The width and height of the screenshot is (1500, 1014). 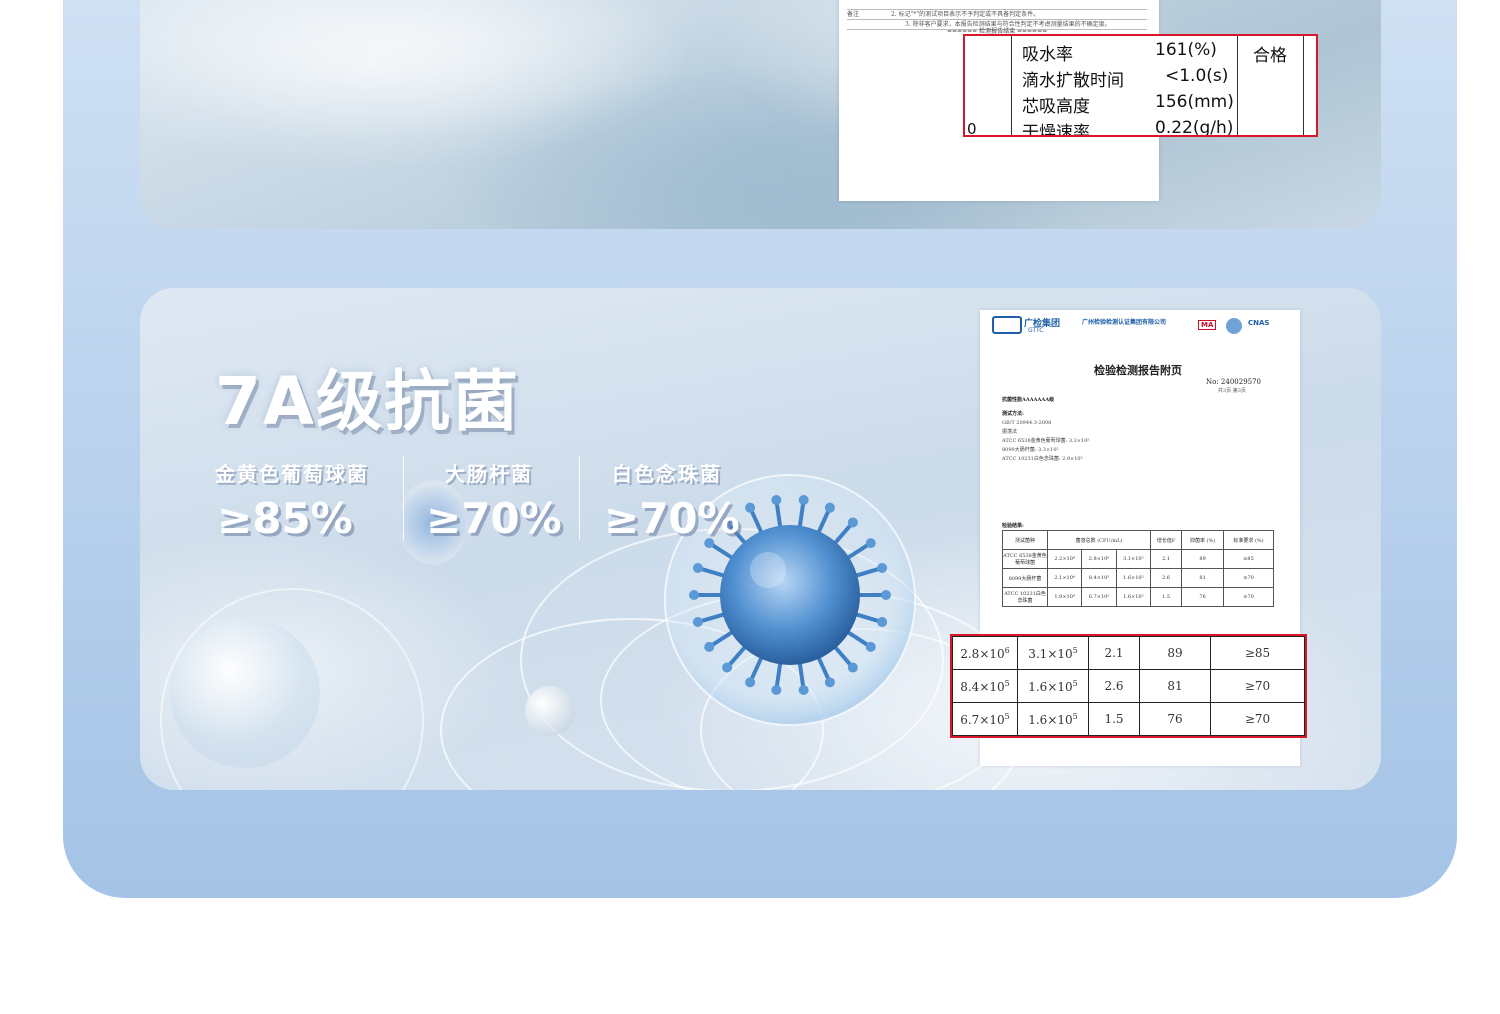 I want to click on stat-value-staph: ≥85%, so click(x=285, y=518).